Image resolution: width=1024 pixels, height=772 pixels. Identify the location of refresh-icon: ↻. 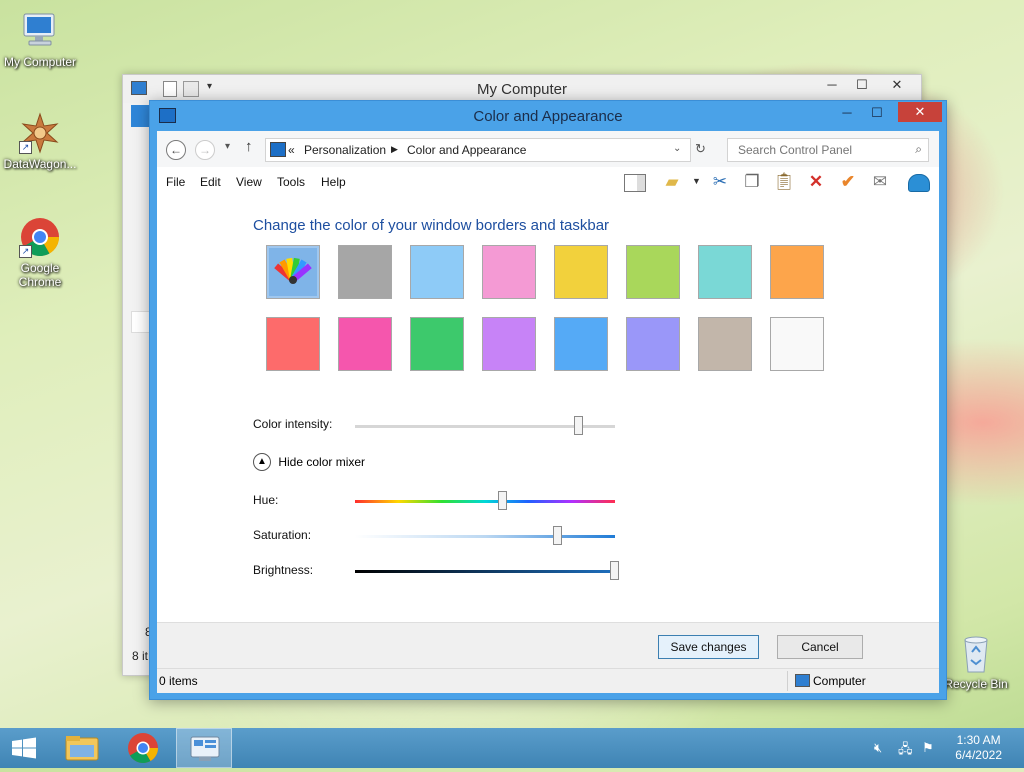
(700, 149).